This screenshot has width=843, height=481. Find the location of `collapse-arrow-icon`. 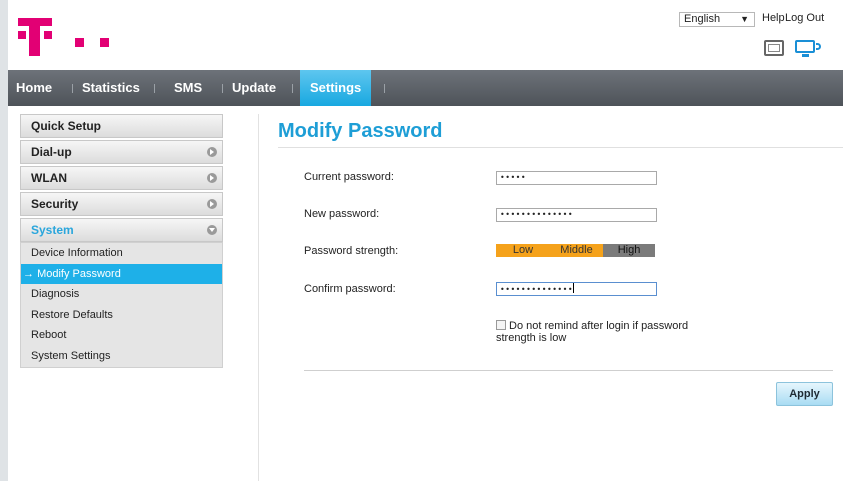

collapse-arrow-icon is located at coordinates (212, 230).